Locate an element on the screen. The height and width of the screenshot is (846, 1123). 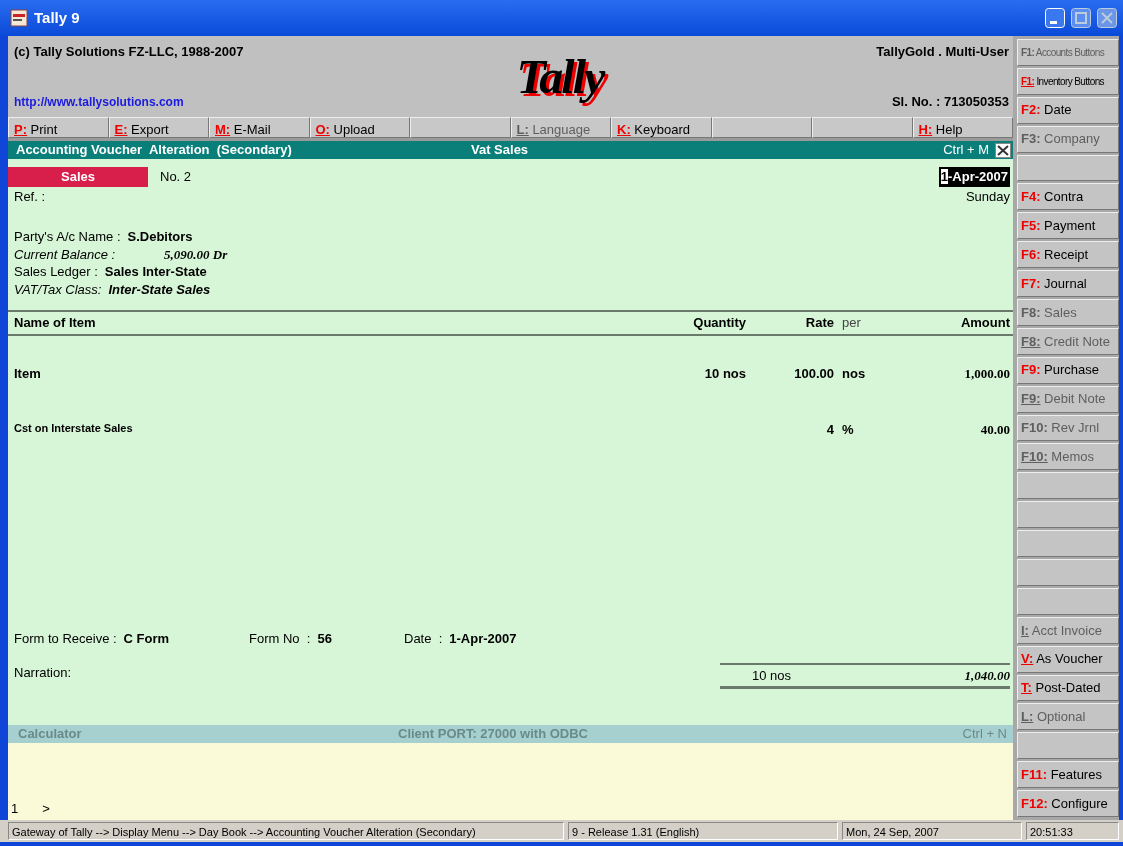
shortcut-text: Ctrl + N is located at coordinates (984, 734).